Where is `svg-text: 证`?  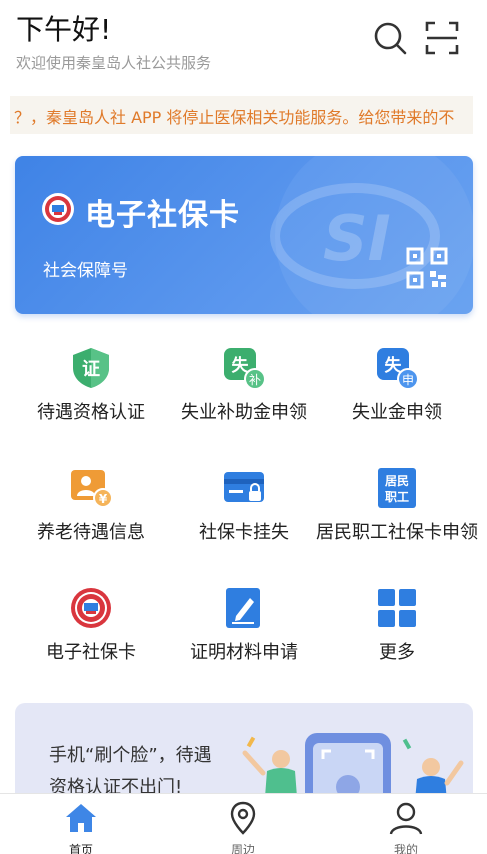 svg-text: 证 is located at coordinates (91, 369).